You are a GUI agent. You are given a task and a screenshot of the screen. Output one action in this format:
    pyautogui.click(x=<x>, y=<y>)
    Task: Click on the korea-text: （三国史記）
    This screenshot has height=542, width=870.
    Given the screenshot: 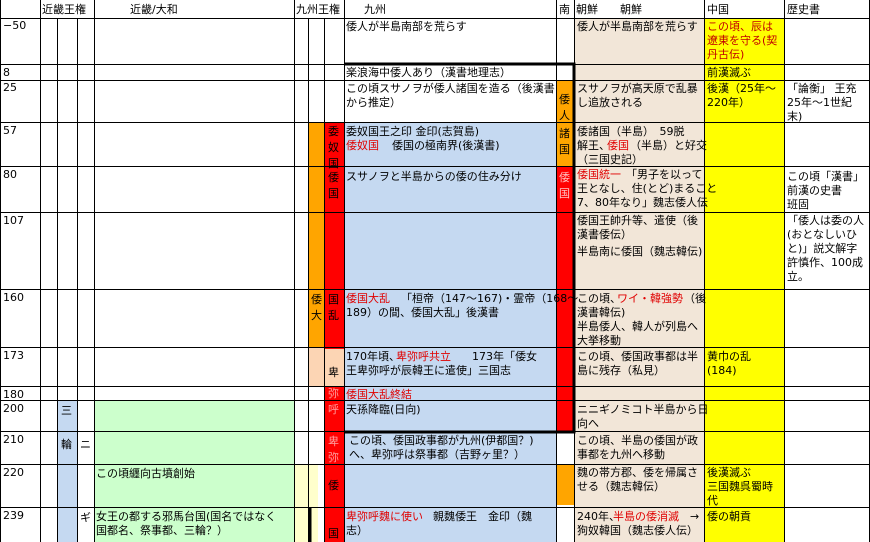 What is the action you would take?
    pyautogui.click(x=610, y=159)
    